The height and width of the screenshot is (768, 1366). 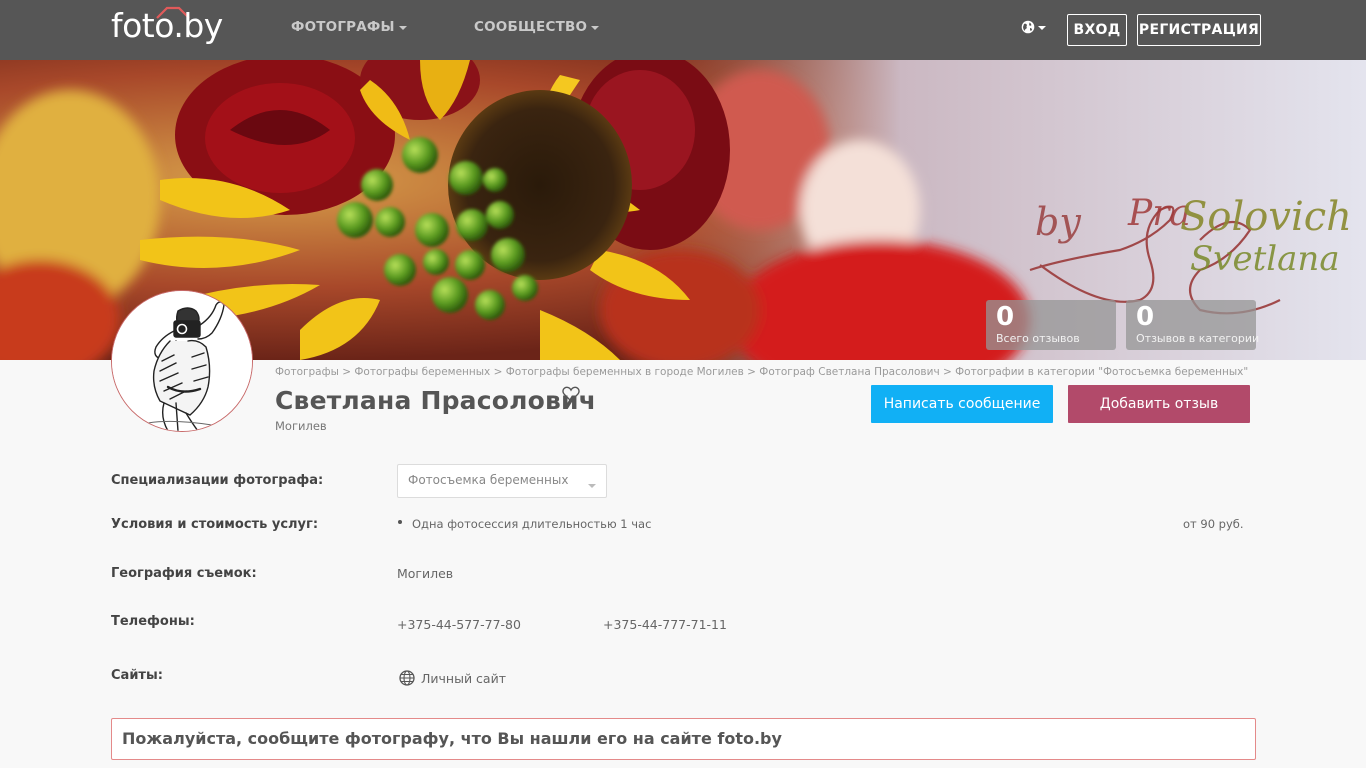 What do you see at coordinates (1265, 259) in the screenshot?
I see `svg-text: Svetlana` at bounding box center [1265, 259].